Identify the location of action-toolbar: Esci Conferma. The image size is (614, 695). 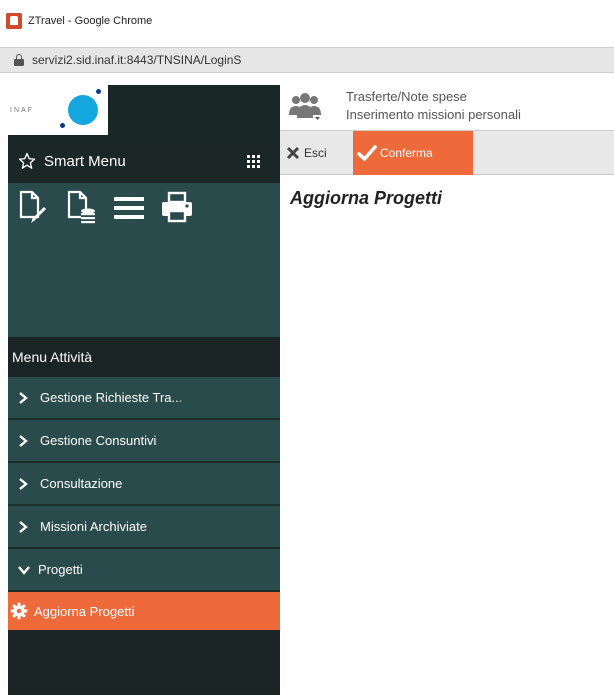
(447, 153).